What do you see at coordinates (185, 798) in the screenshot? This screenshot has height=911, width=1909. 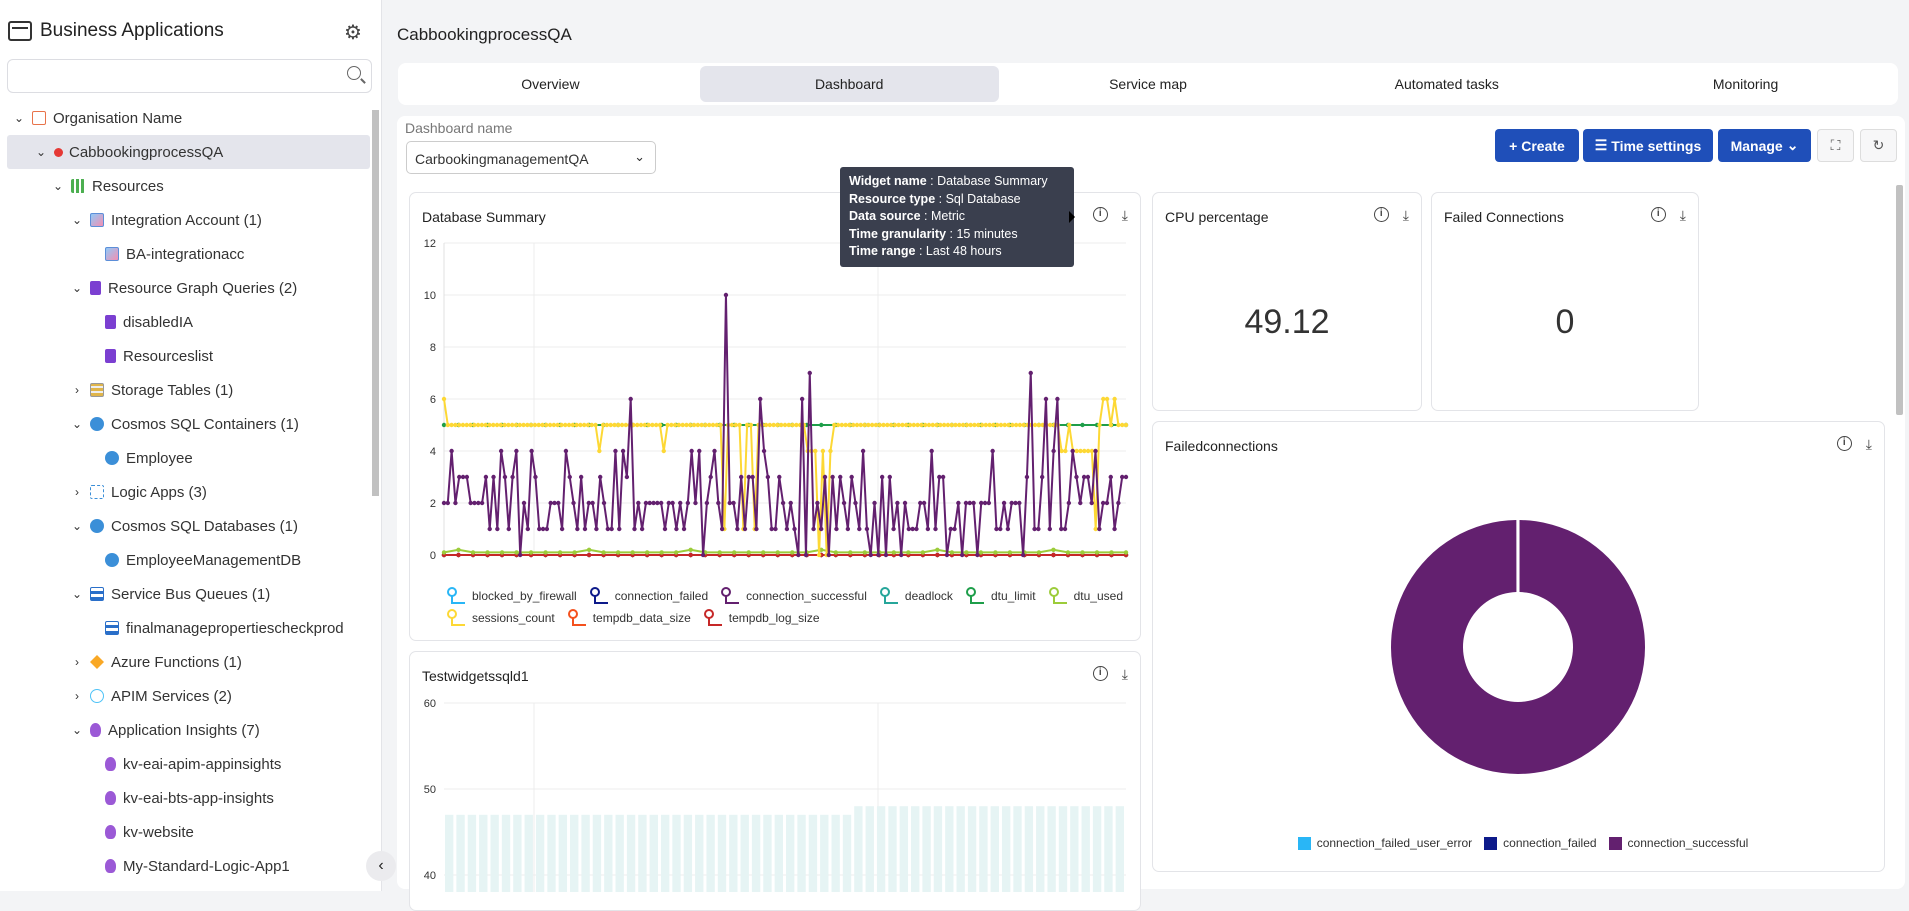 I see `tree-item: kv-eai-bts-app-insights` at bounding box center [185, 798].